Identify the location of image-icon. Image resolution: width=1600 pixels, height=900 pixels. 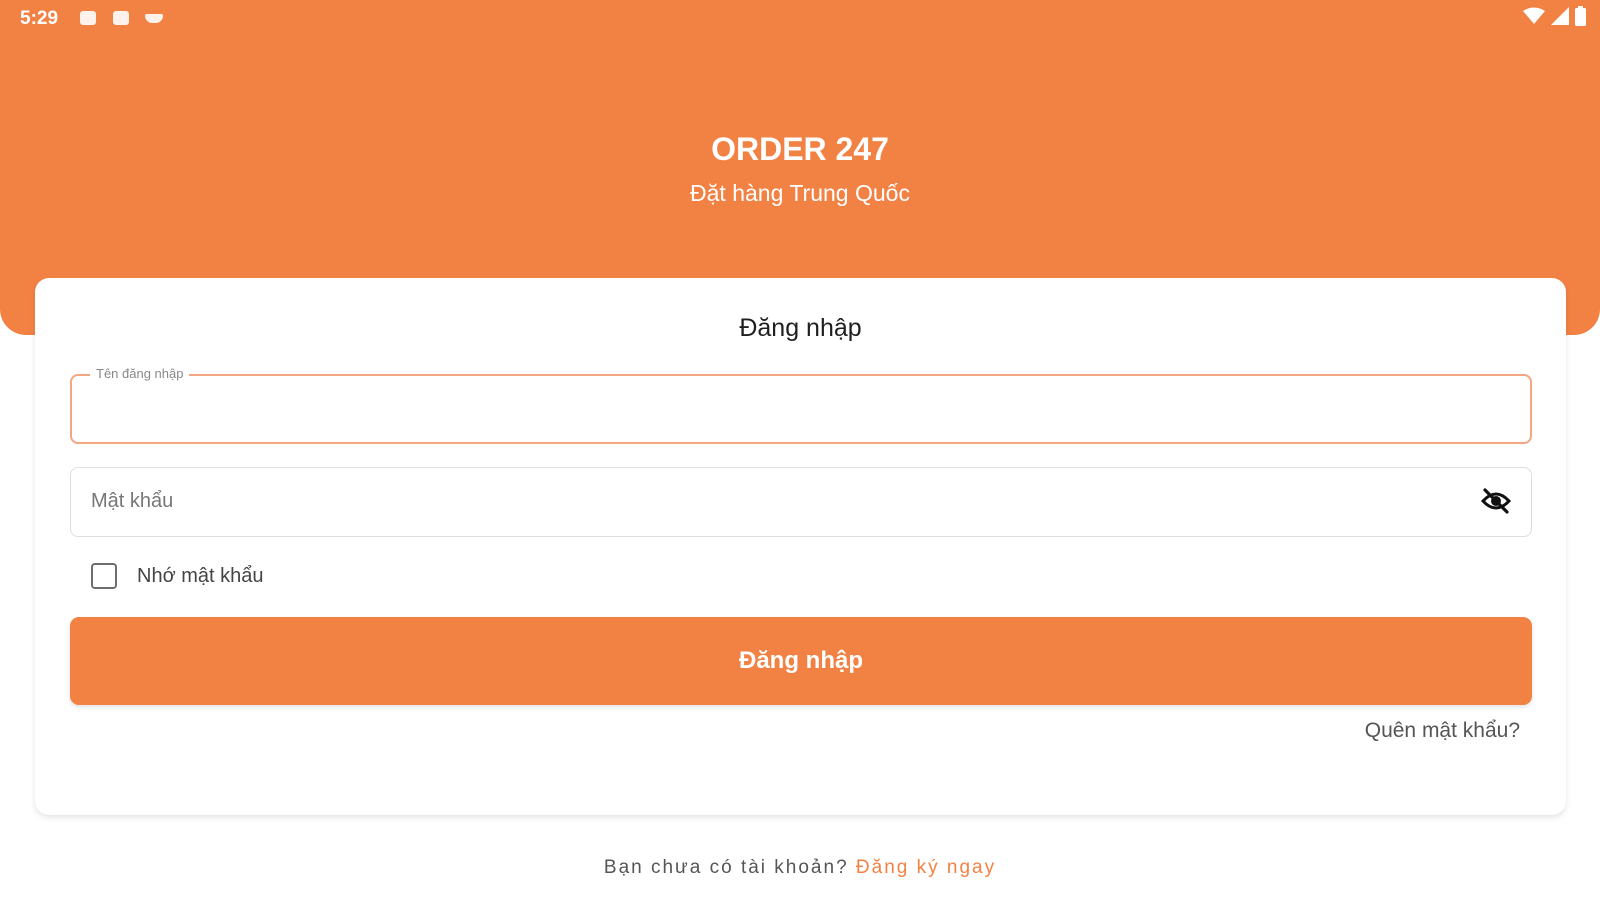
(88, 18).